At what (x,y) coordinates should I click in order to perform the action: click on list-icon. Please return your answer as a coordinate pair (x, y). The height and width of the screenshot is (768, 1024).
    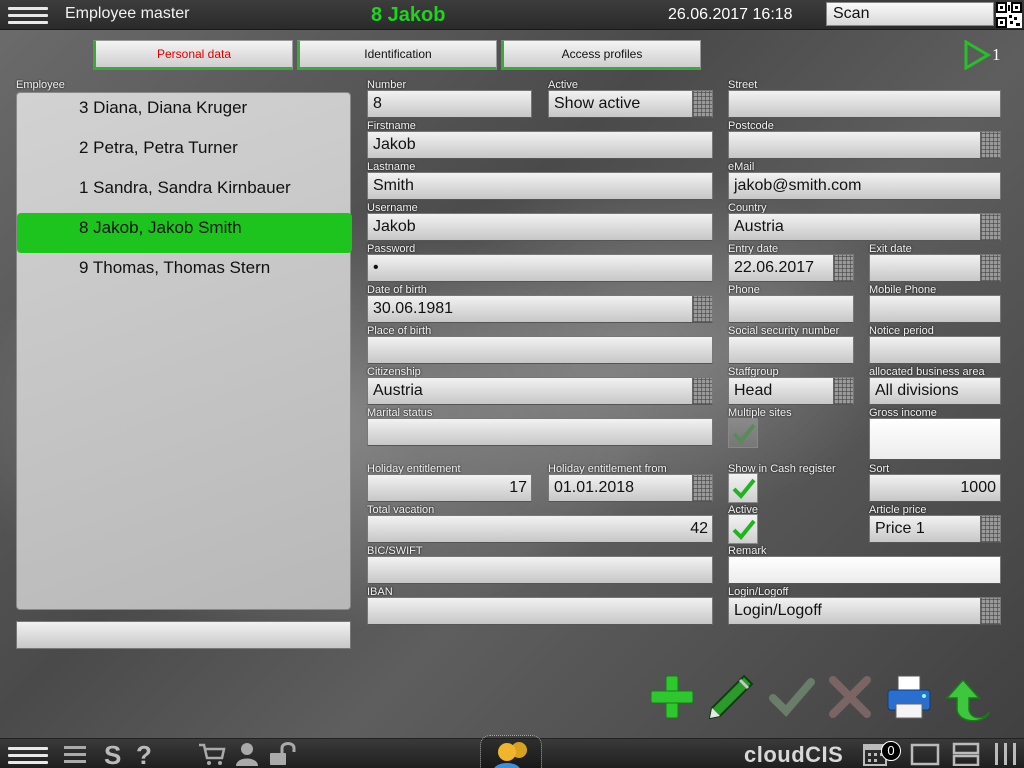
    Looking at the image, I should click on (75, 754).